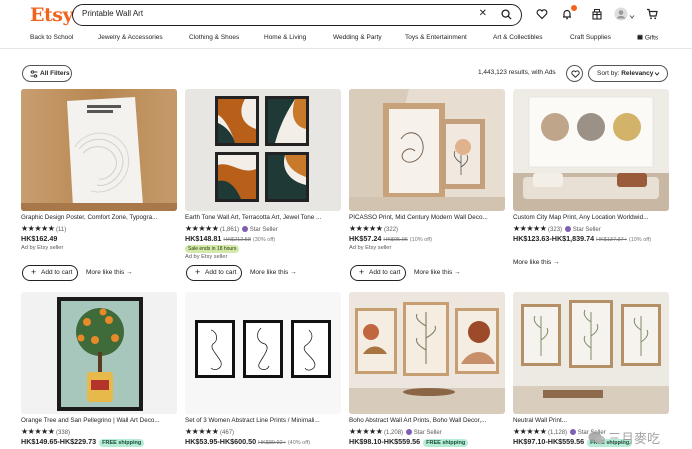 This screenshot has height=449, width=692. I want to click on nav-toys: Toys & Entertainment, so click(436, 37).